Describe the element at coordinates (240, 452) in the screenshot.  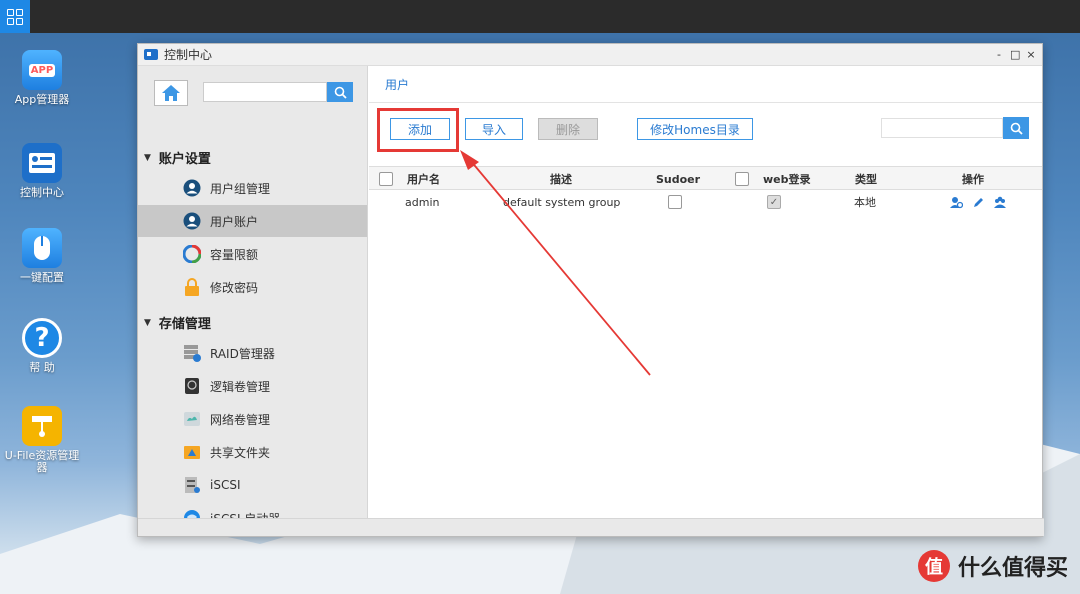
I see `sidebar-item-label: 共享文件夹` at that location.